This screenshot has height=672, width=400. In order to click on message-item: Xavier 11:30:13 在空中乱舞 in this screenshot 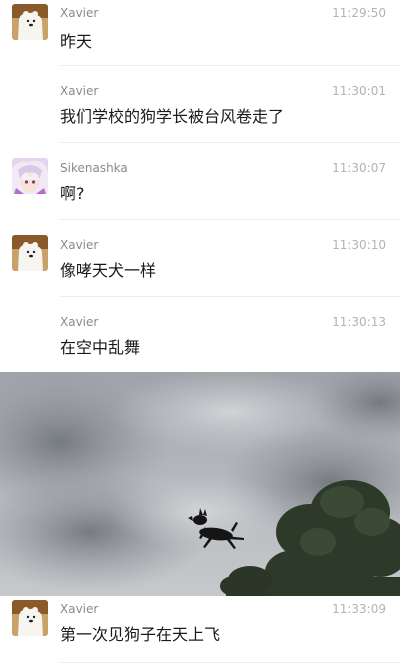, I will do `click(200, 334)`.